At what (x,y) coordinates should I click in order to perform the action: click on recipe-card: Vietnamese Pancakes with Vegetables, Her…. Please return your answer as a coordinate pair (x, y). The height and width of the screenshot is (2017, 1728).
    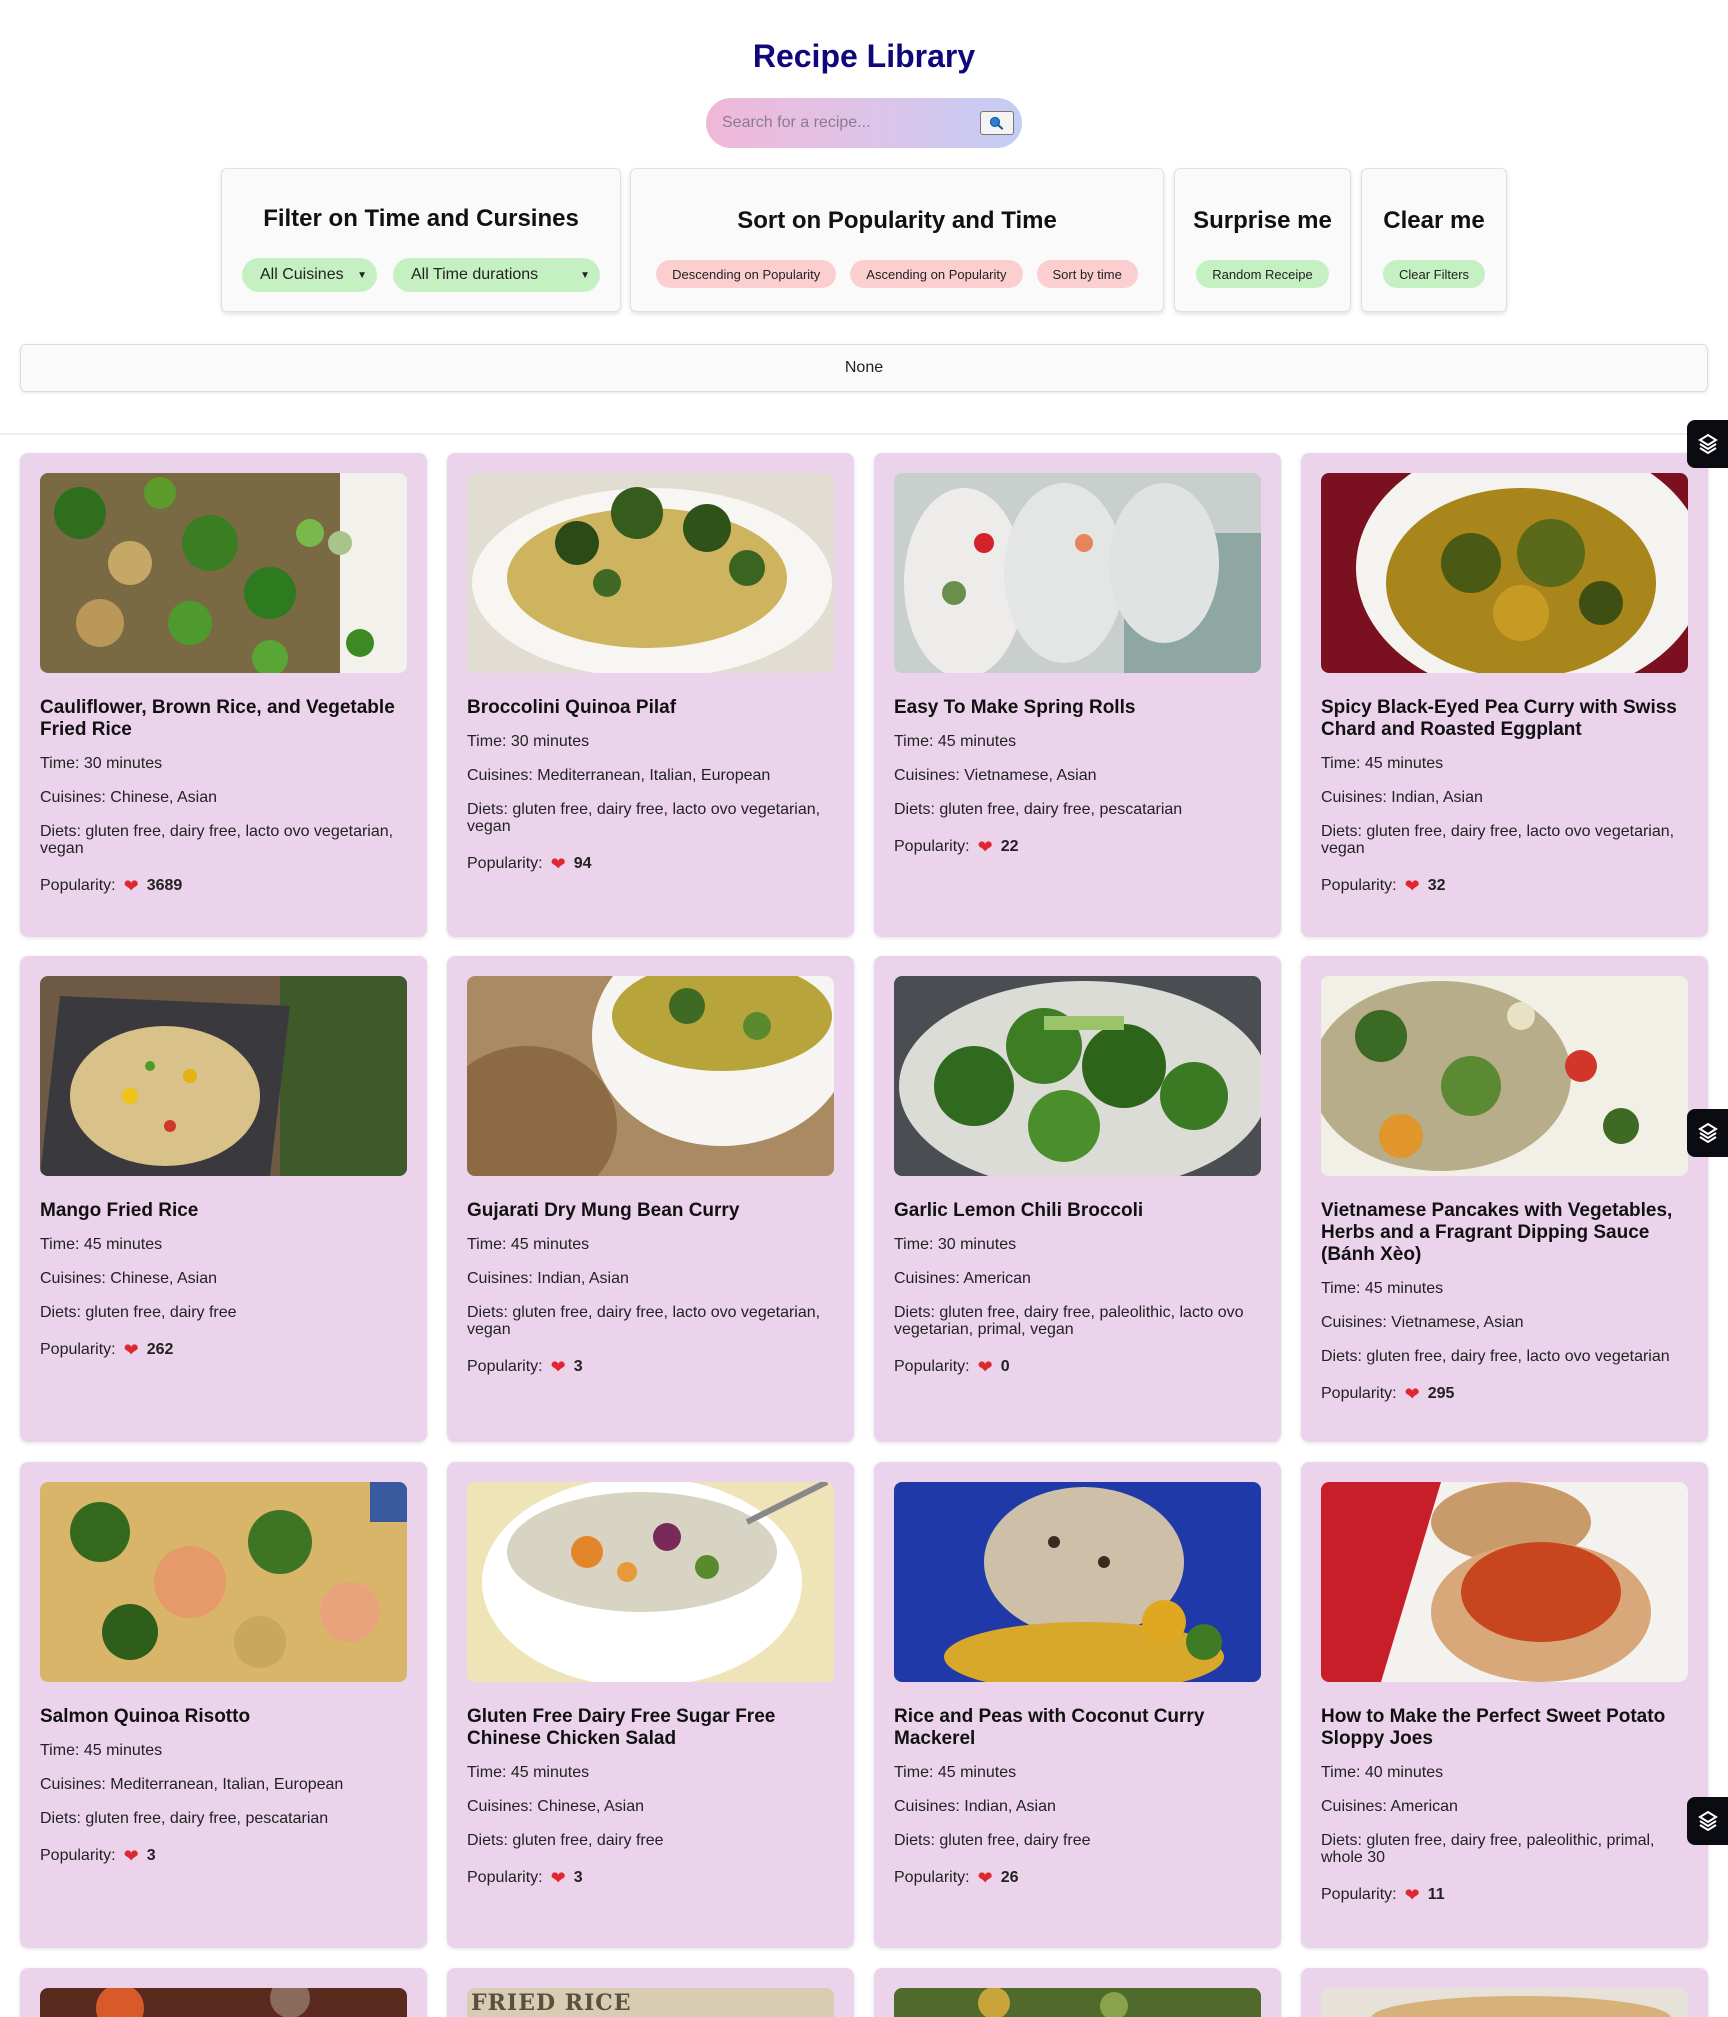
    Looking at the image, I should click on (1504, 1199).